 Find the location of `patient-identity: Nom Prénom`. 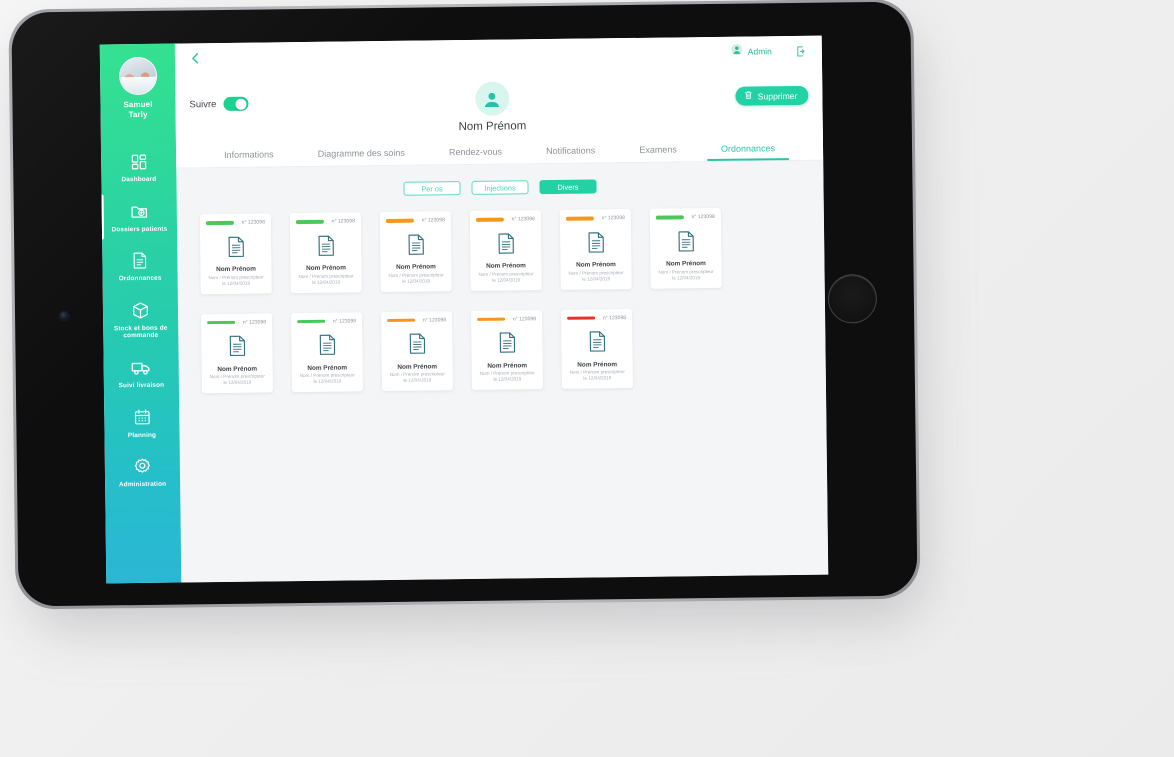

patient-identity: Nom Prénom is located at coordinates (492, 106).